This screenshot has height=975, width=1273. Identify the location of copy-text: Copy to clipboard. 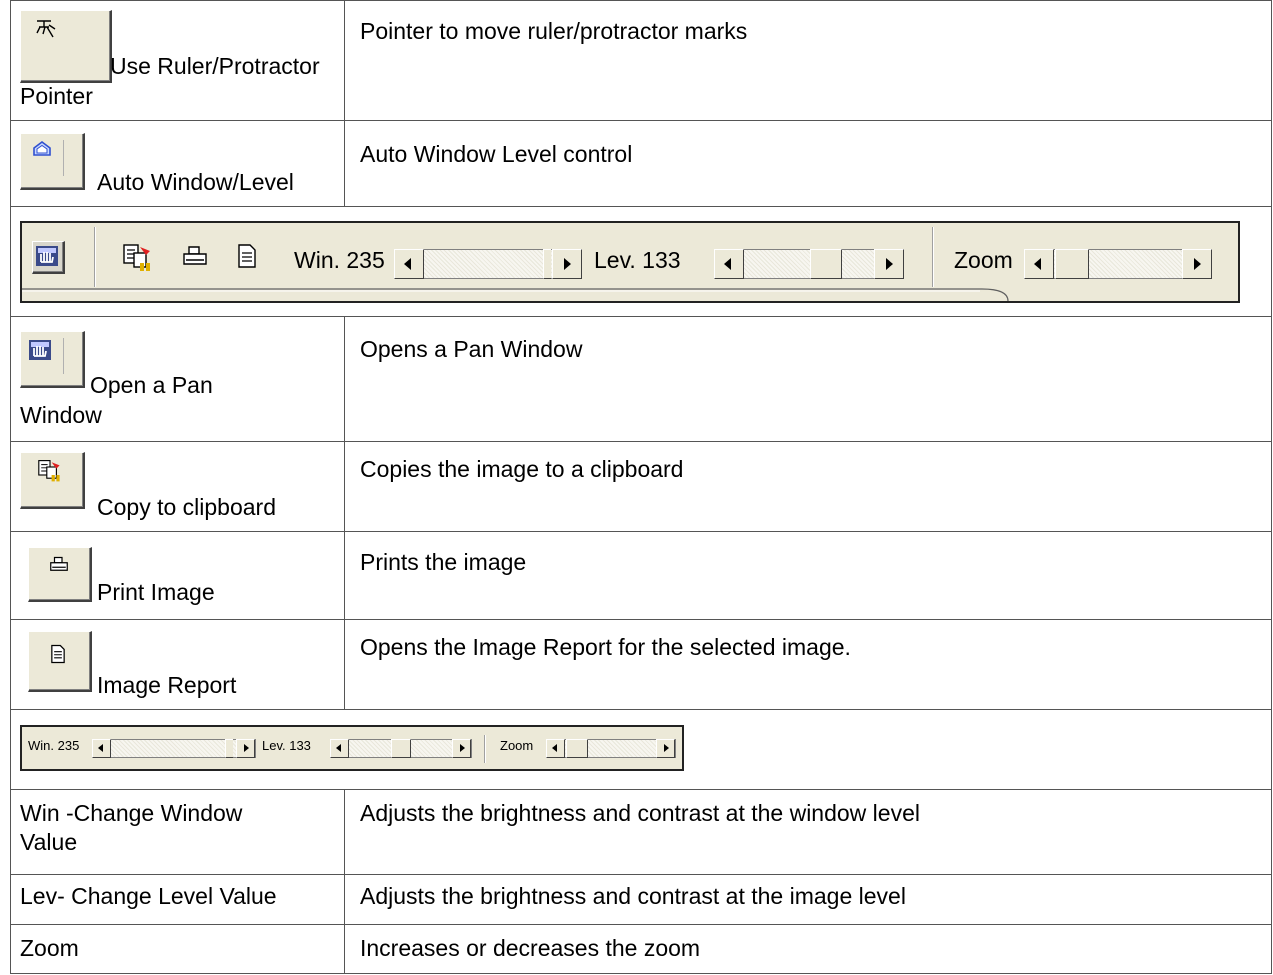
(186, 507).